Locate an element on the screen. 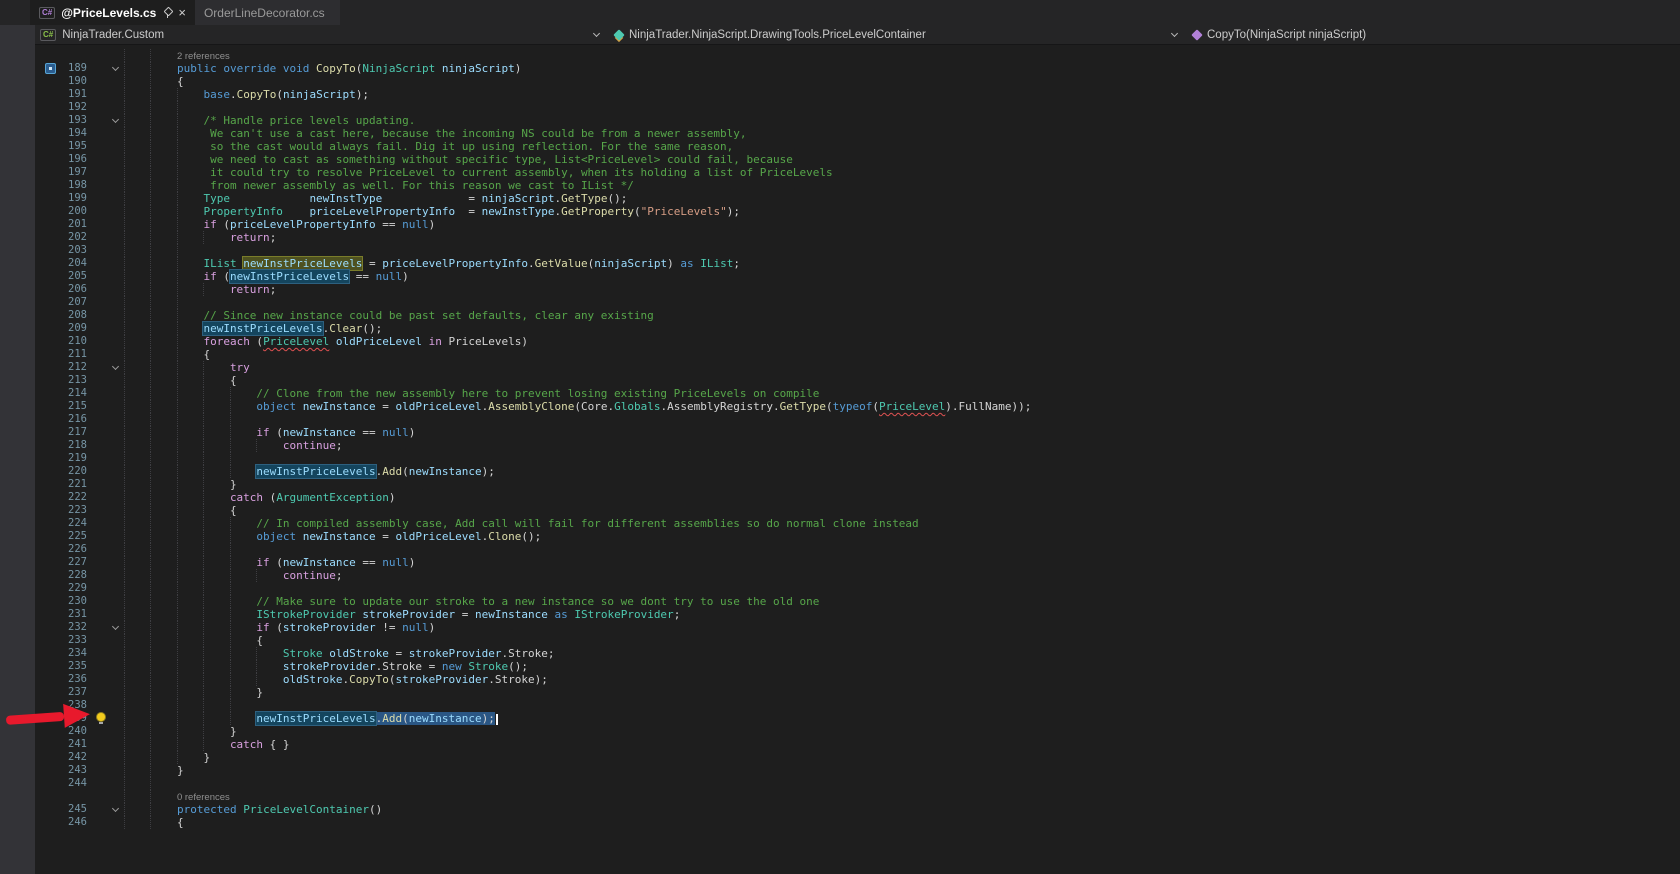  pin-icon is located at coordinates (167, 13).